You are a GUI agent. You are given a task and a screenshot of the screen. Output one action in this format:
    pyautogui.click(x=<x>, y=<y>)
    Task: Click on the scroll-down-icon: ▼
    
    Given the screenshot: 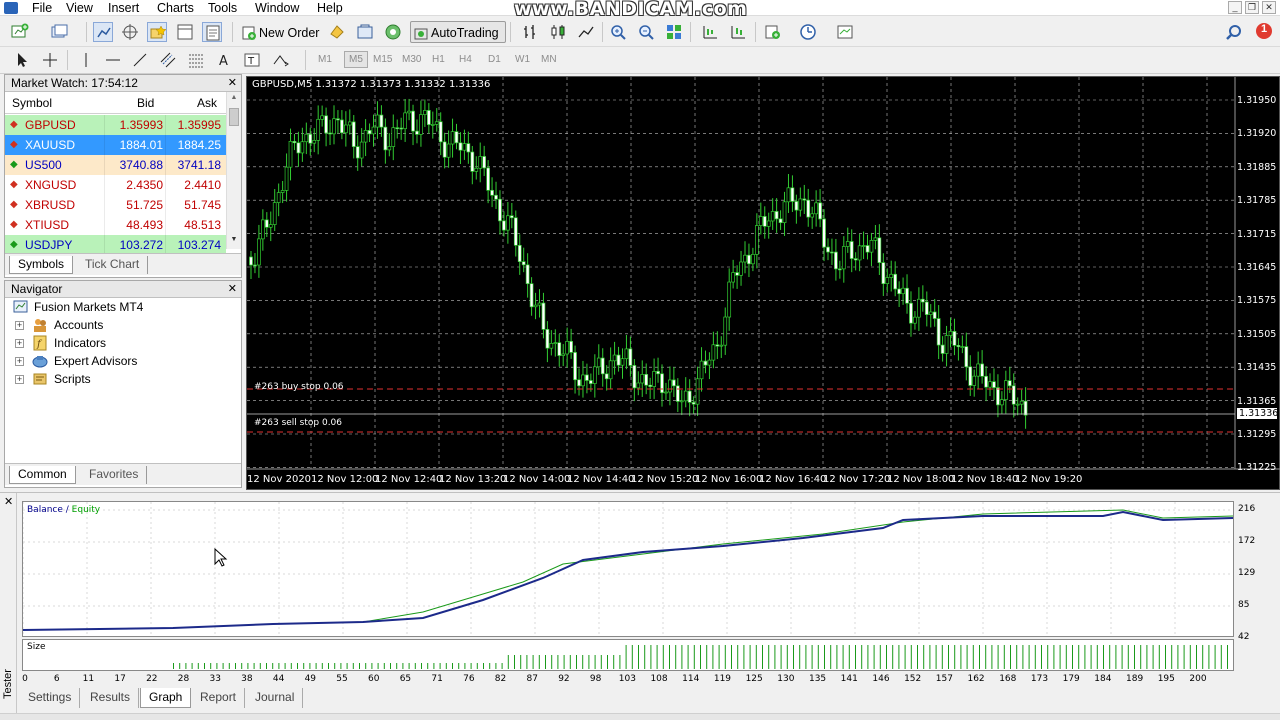 What is the action you would take?
    pyautogui.click(x=234, y=242)
    